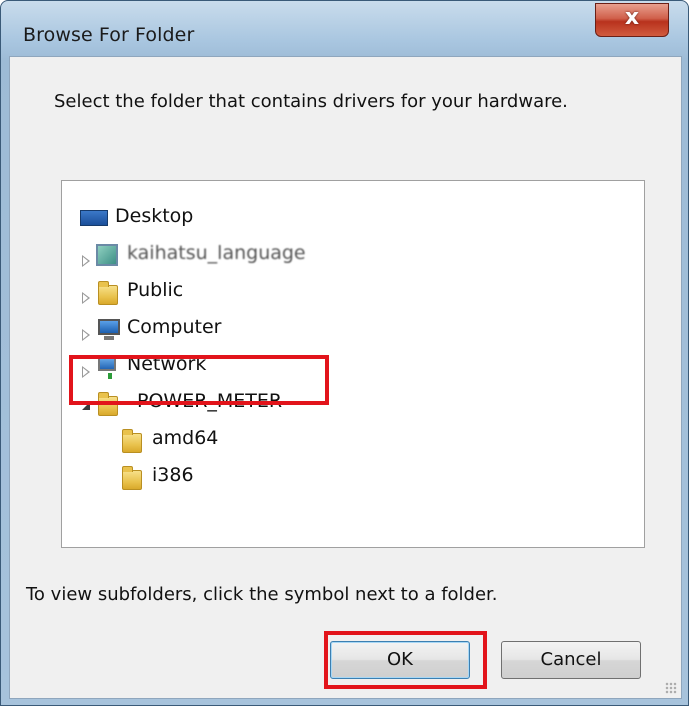  Describe the element at coordinates (154, 216) in the screenshot. I see `tree-item-label: Desktop` at that location.